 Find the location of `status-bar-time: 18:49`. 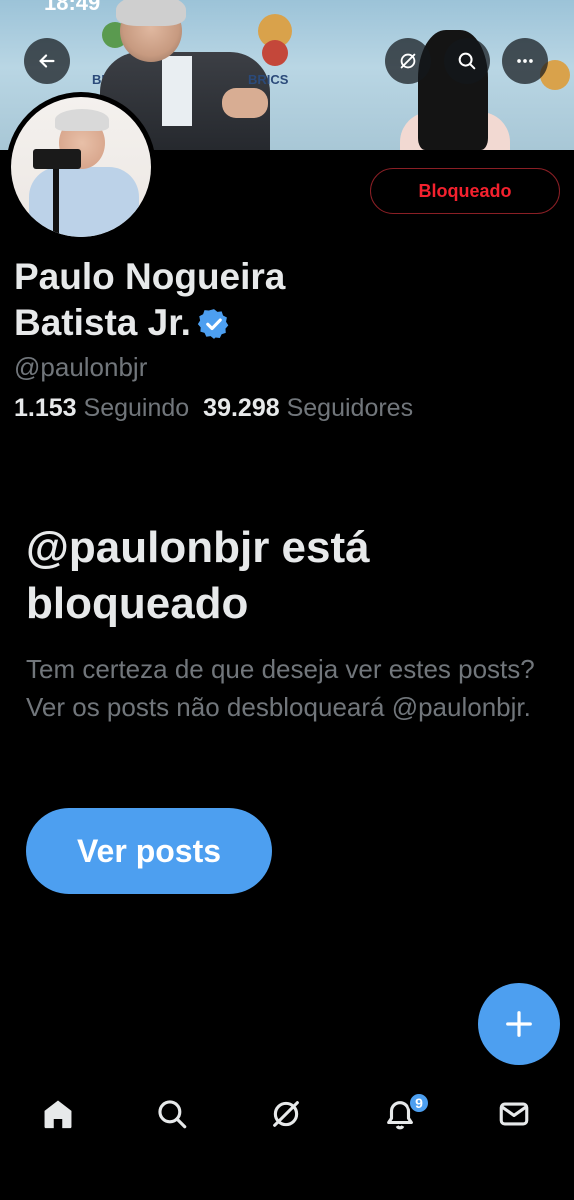

status-bar-time: 18:49 is located at coordinates (72, 7).